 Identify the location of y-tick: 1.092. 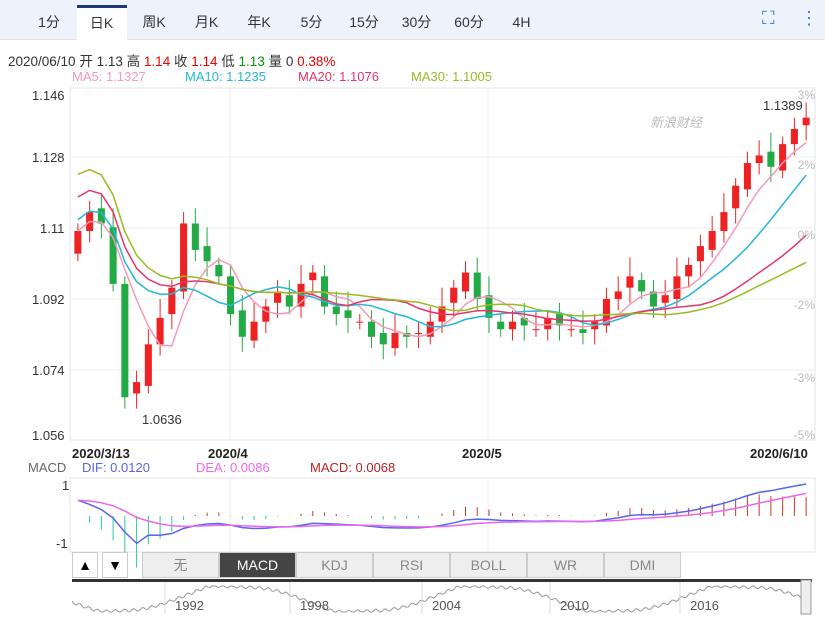
(48, 299).